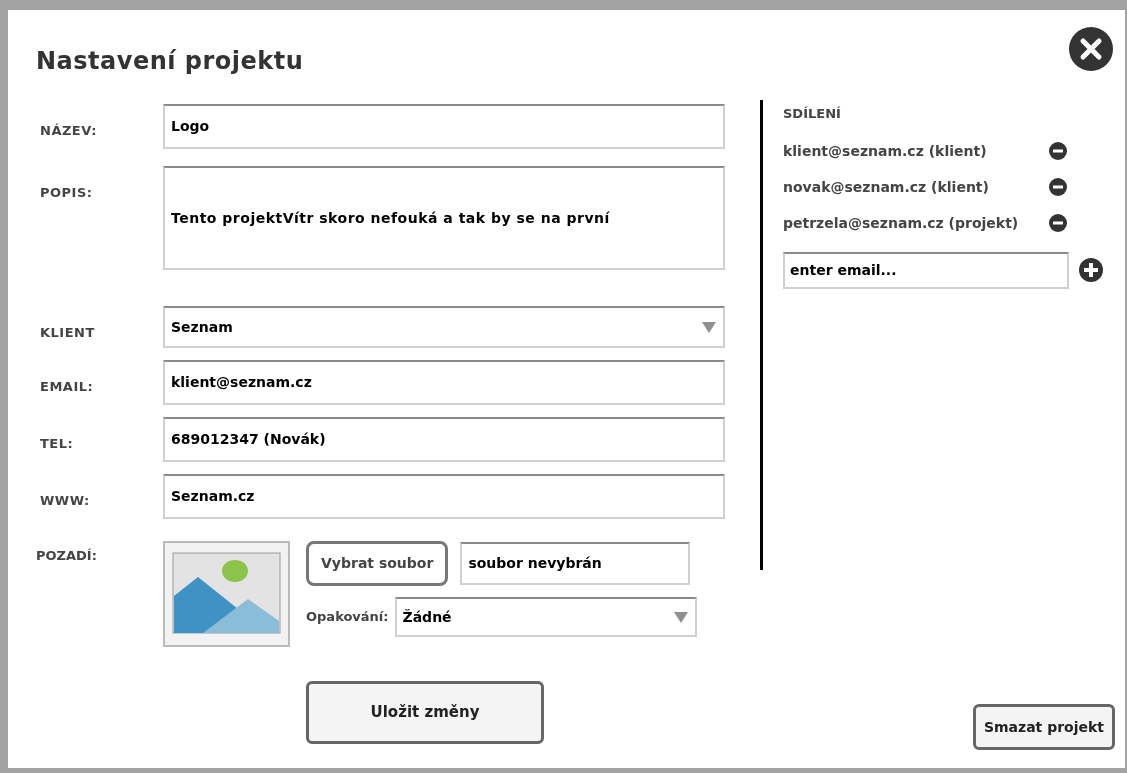 Image resolution: width=1127 pixels, height=773 pixels. Describe the element at coordinates (444, 382) in the screenshot. I see `input-field: klient@seznam.cz` at that location.